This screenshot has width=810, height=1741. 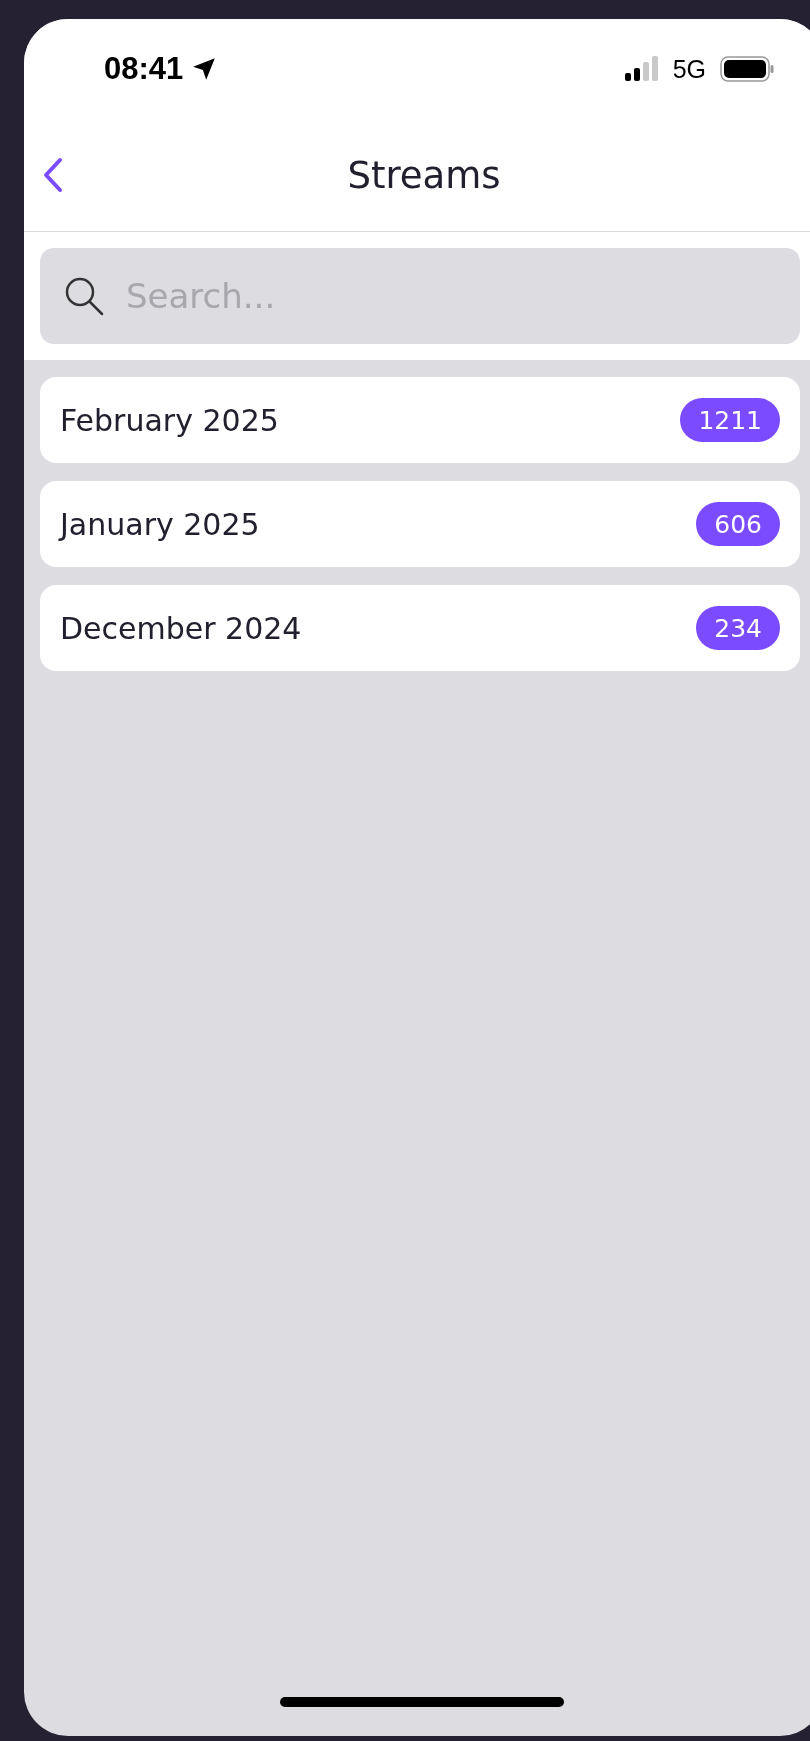 I want to click on page-title: Streams, so click(x=424, y=175).